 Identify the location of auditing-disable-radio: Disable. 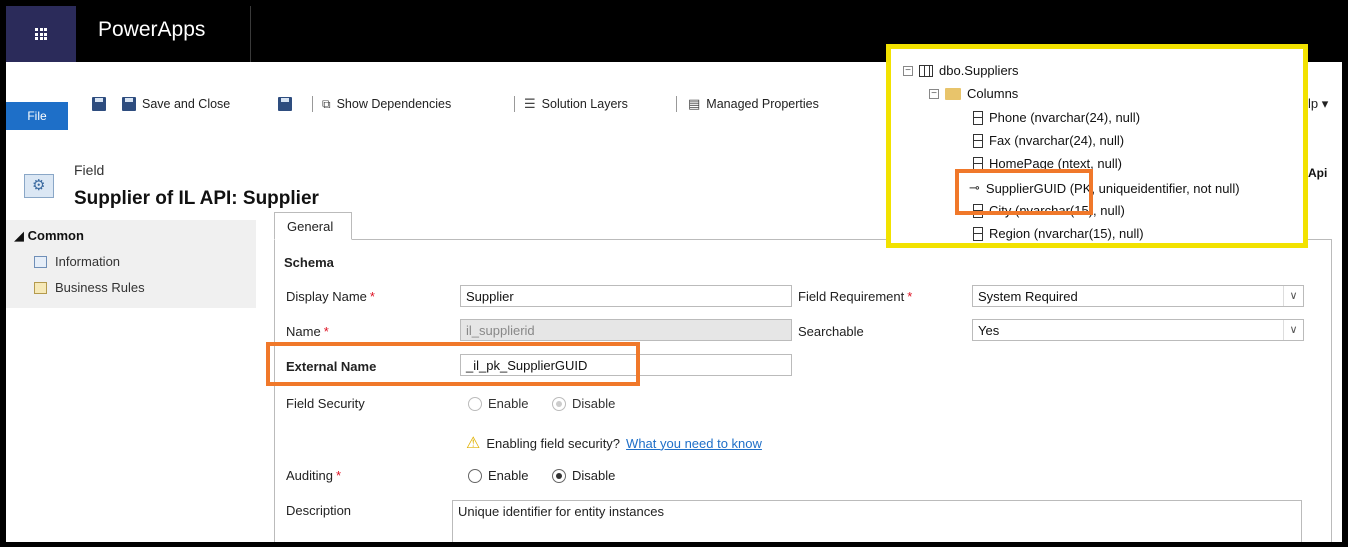
(583, 475).